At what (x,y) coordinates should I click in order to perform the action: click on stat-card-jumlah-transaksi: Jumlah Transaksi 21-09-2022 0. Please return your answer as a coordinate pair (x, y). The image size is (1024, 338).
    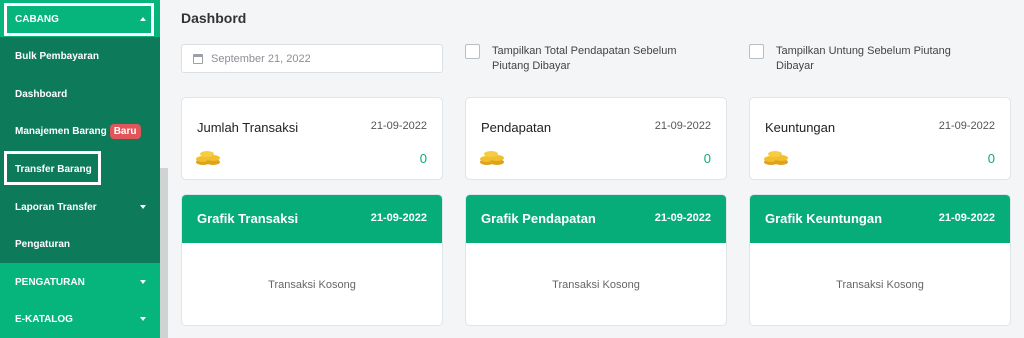
    Looking at the image, I should click on (312, 138).